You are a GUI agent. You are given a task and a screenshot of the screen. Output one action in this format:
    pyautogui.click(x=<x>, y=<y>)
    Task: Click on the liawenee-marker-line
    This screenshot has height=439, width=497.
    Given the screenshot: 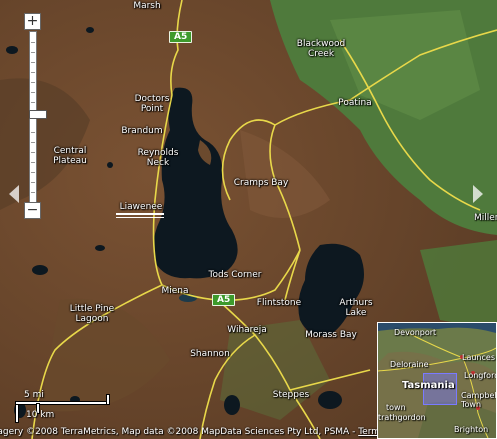 What is the action you would take?
    pyautogui.click(x=140, y=217)
    